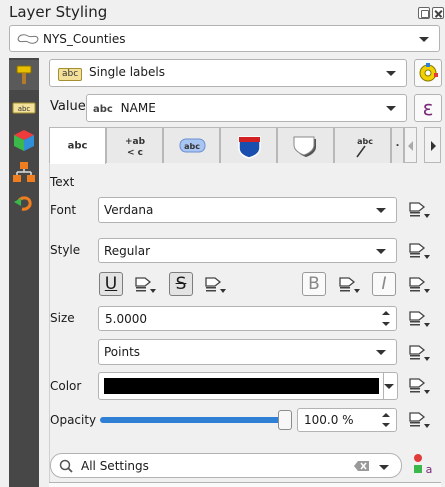 This screenshot has height=487, width=445. Describe the element at coordinates (247, 352) in the screenshot. I see `size-unit-select: Points` at that location.